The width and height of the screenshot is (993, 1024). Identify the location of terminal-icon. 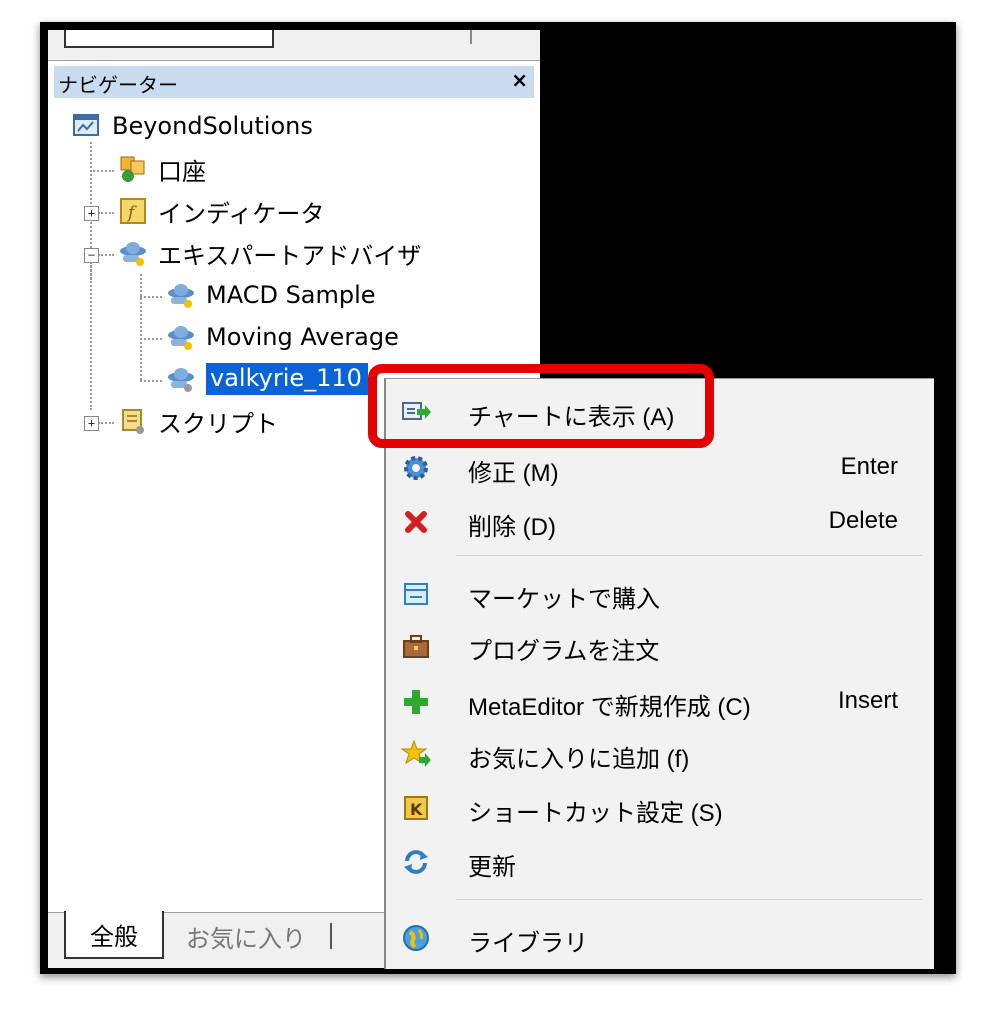
(86, 125).